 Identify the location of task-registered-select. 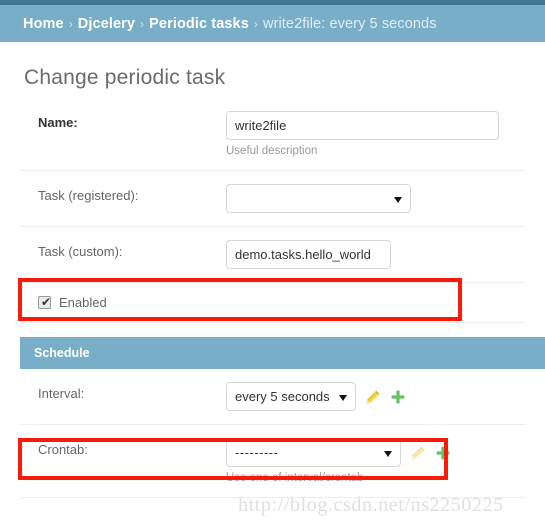
(318, 198).